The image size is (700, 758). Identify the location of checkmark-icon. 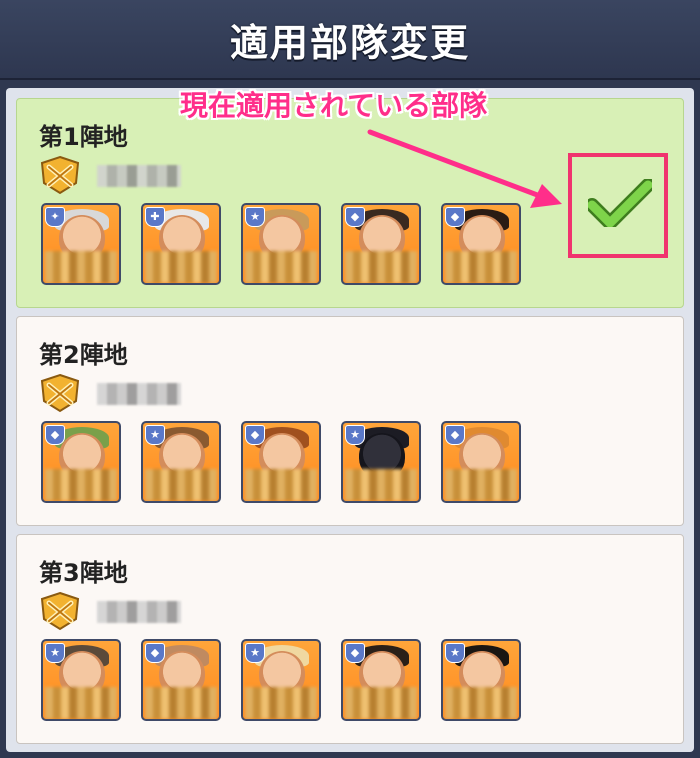
(620, 203).